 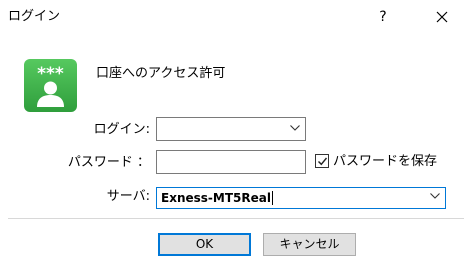 I want to click on account-icon: ***, so click(x=50, y=85).